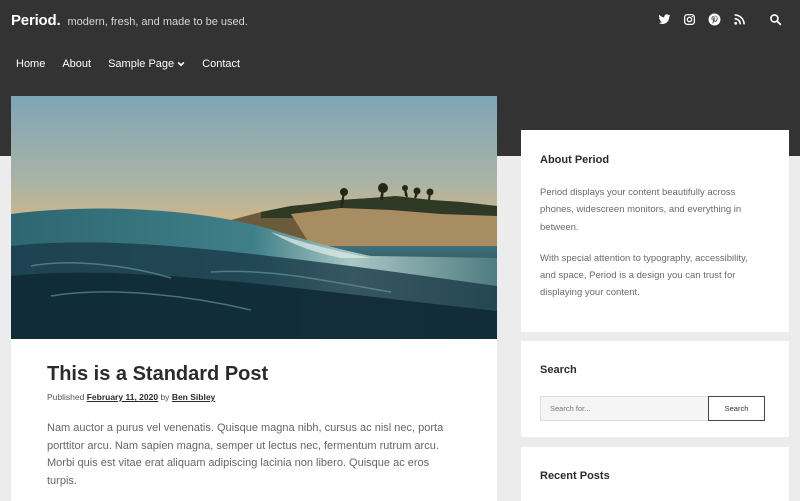  Describe the element at coordinates (655, 389) in the screenshot. I see `widget-search: Search Search` at that location.